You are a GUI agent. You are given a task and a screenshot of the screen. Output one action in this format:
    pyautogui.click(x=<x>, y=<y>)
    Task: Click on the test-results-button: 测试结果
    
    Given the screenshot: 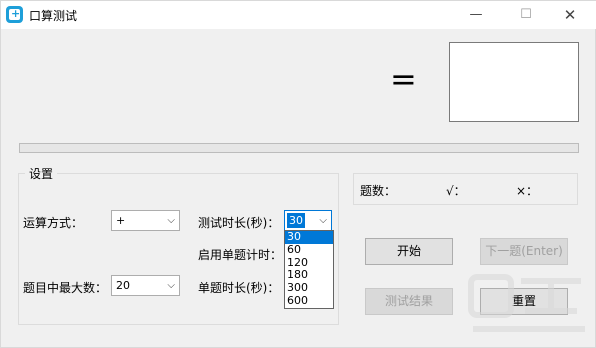 What is the action you would take?
    pyautogui.click(x=409, y=301)
    